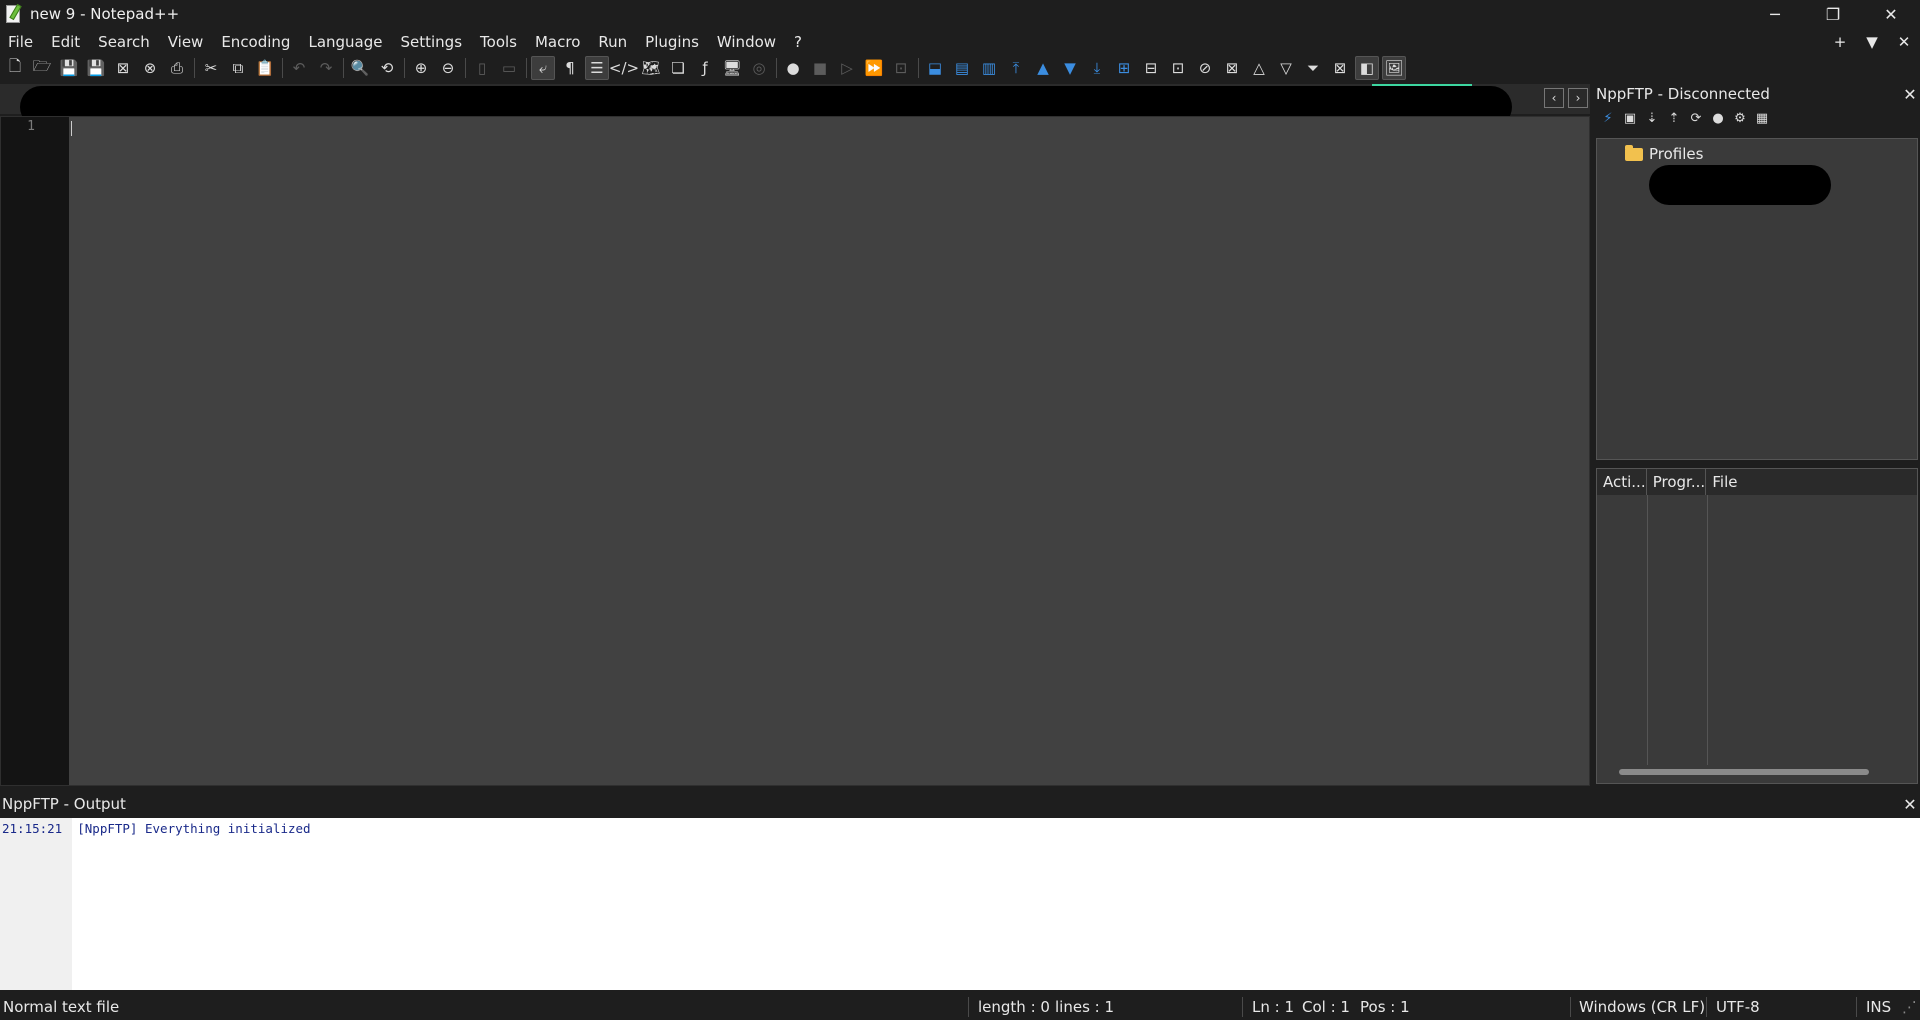 This screenshot has width=1920, height=1020. Describe the element at coordinates (732, 68) in the screenshot. I see `folder-workspace-icon: 🖥` at that location.